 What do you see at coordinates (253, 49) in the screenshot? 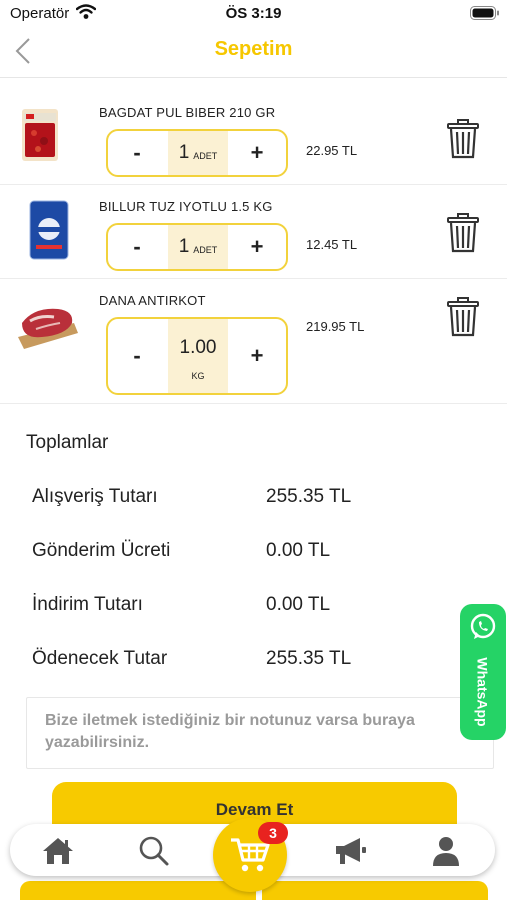
I see `page-title: Sepetim` at bounding box center [253, 49].